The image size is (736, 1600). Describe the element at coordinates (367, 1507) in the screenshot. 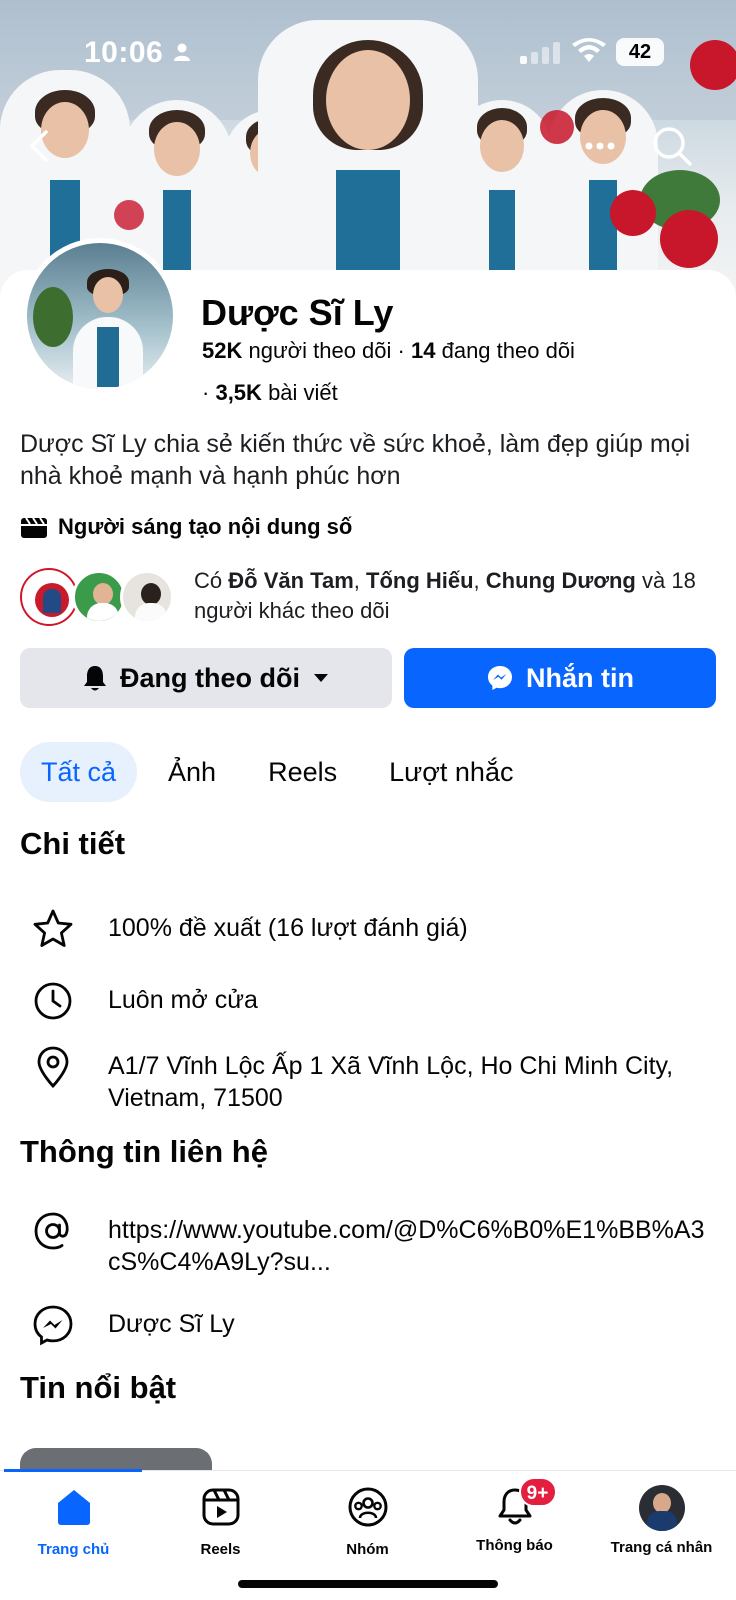

I see `groups-icon` at that location.